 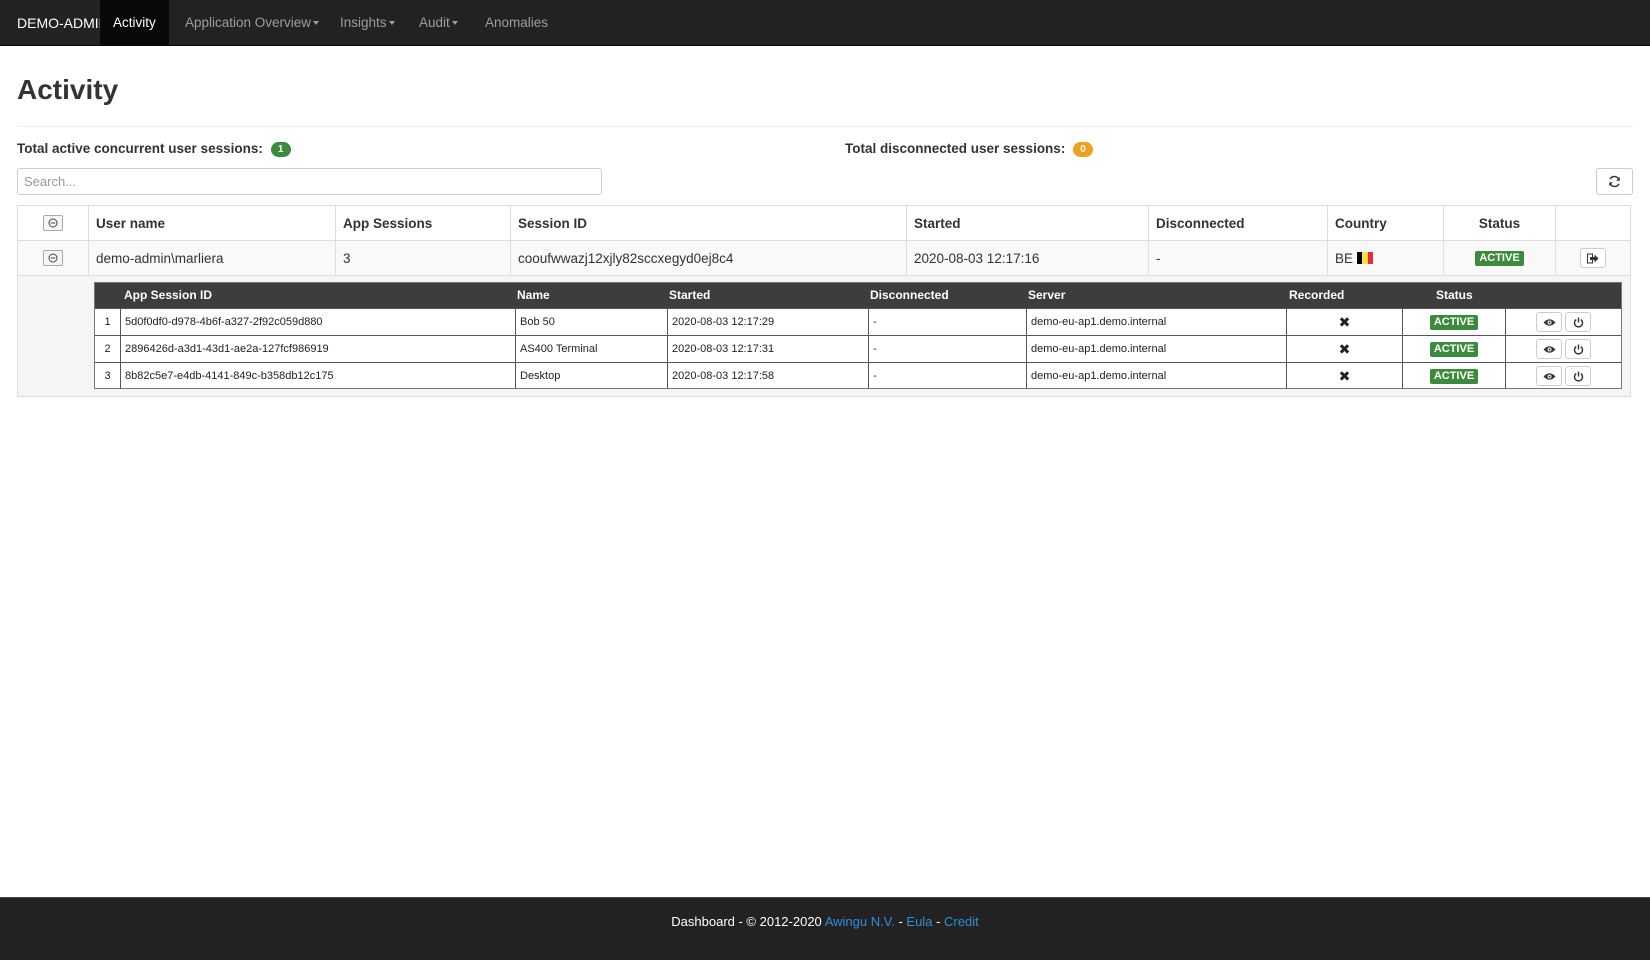 I want to click on app-session-name: AS400 Terminal, so click(x=591, y=349).